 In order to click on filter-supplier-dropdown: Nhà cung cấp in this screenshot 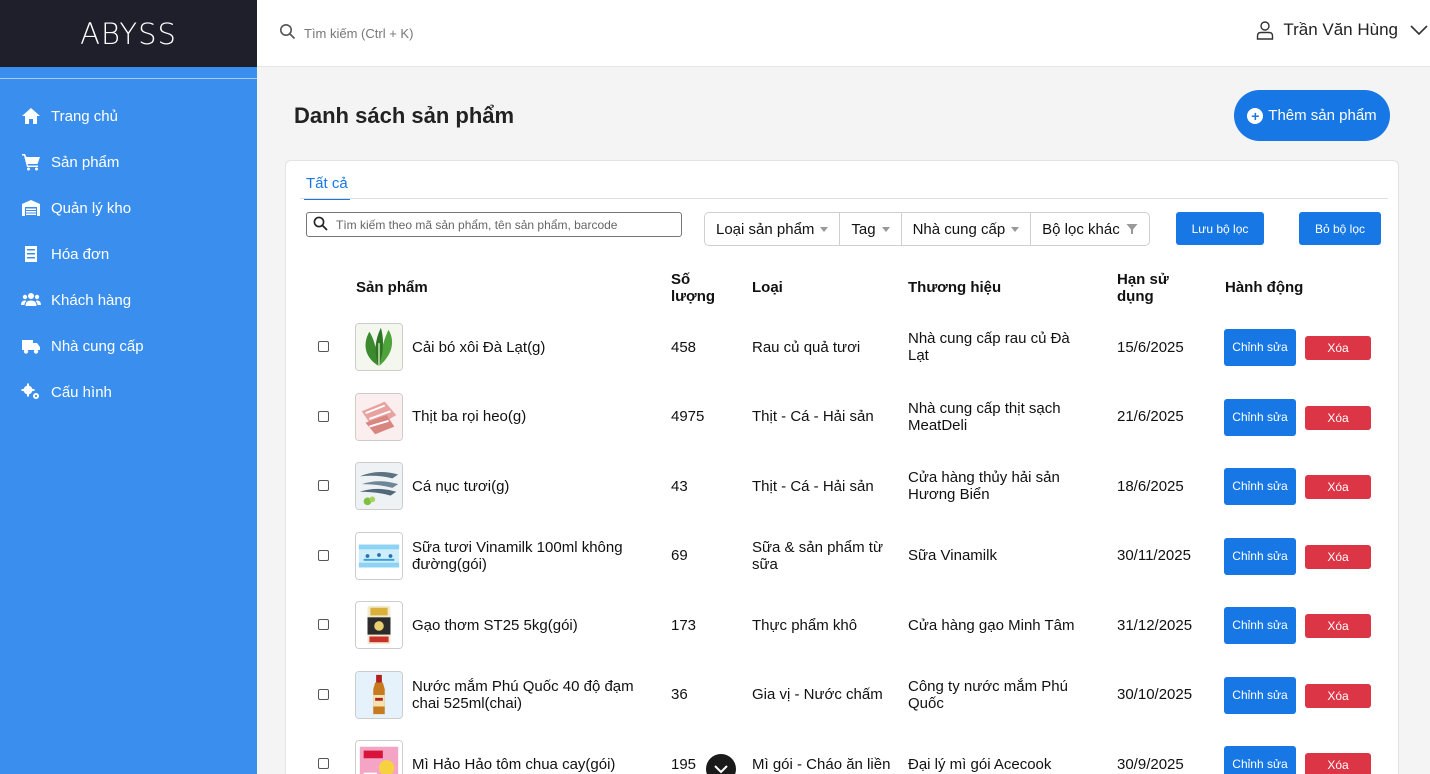, I will do `click(965, 229)`.